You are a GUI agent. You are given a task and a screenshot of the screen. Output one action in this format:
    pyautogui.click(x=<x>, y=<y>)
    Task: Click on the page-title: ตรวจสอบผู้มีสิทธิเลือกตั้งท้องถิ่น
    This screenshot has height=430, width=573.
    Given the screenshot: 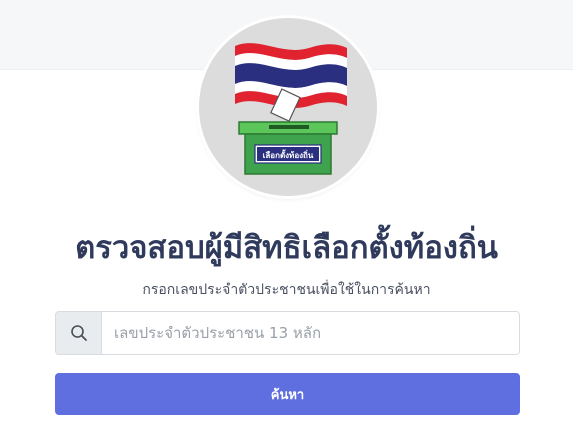 What is the action you would take?
    pyautogui.click(x=286, y=248)
    